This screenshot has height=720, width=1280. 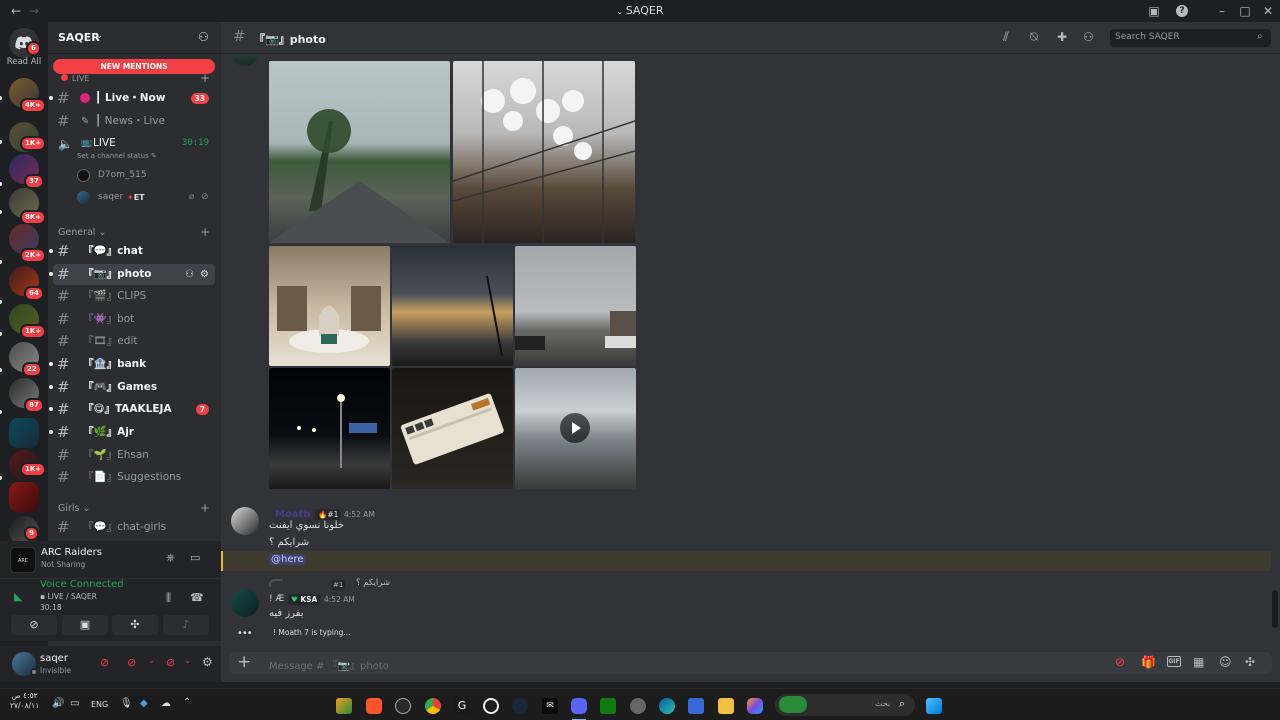 I want to click on threads-icon: ⫽, so click(x=1006, y=37).